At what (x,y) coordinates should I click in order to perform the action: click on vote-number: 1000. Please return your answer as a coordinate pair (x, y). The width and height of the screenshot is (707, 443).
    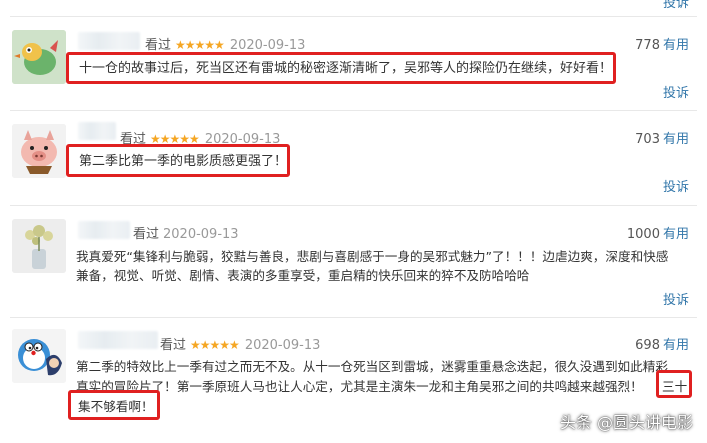
    Looking at the image, I should click on (643, 234).